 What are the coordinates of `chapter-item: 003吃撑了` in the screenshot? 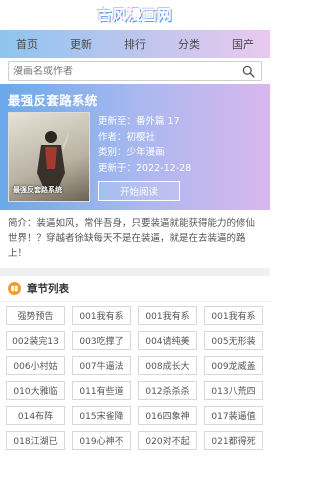 It's located at (101, 340).